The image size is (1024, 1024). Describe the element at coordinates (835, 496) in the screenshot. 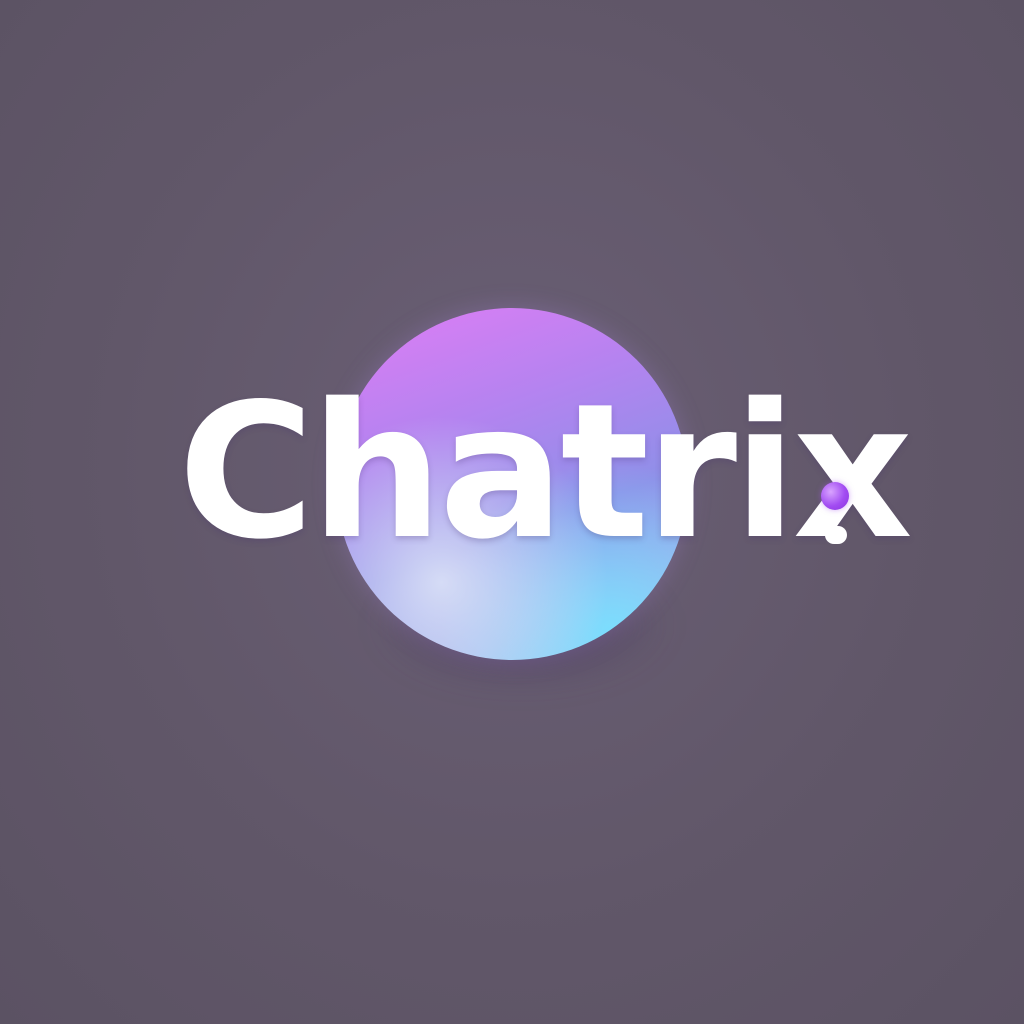

I see `accent-dot-icon` at that location.